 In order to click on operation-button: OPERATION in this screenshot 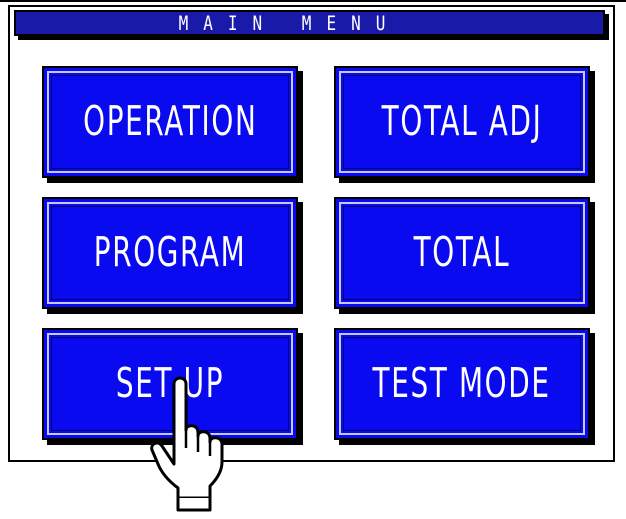, I will do `click(170, 122)`.